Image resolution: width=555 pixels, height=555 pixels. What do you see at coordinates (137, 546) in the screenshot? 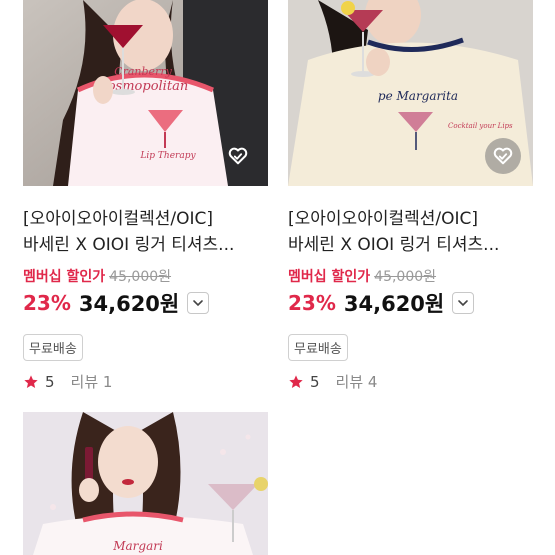
I see `shirt-print-text: Margari` at bounding box center [137, 546].